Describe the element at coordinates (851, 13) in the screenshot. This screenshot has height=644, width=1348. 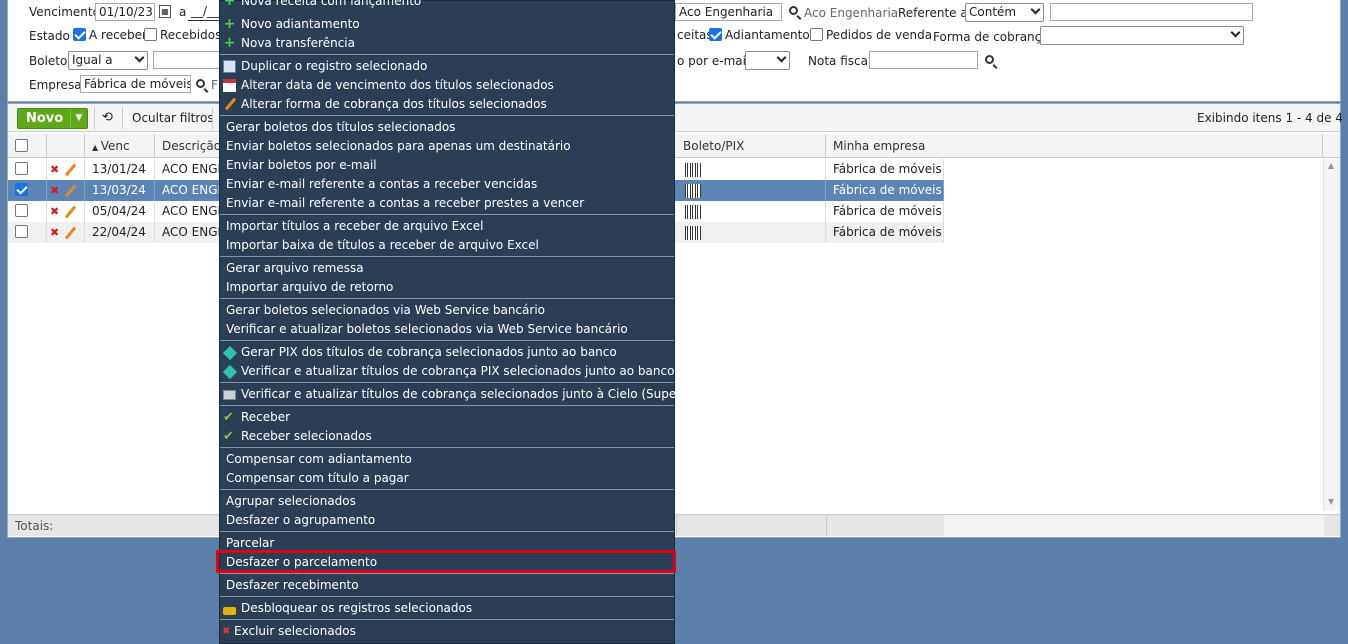
I see `cliente-display: Aco Engenharia` at that location.